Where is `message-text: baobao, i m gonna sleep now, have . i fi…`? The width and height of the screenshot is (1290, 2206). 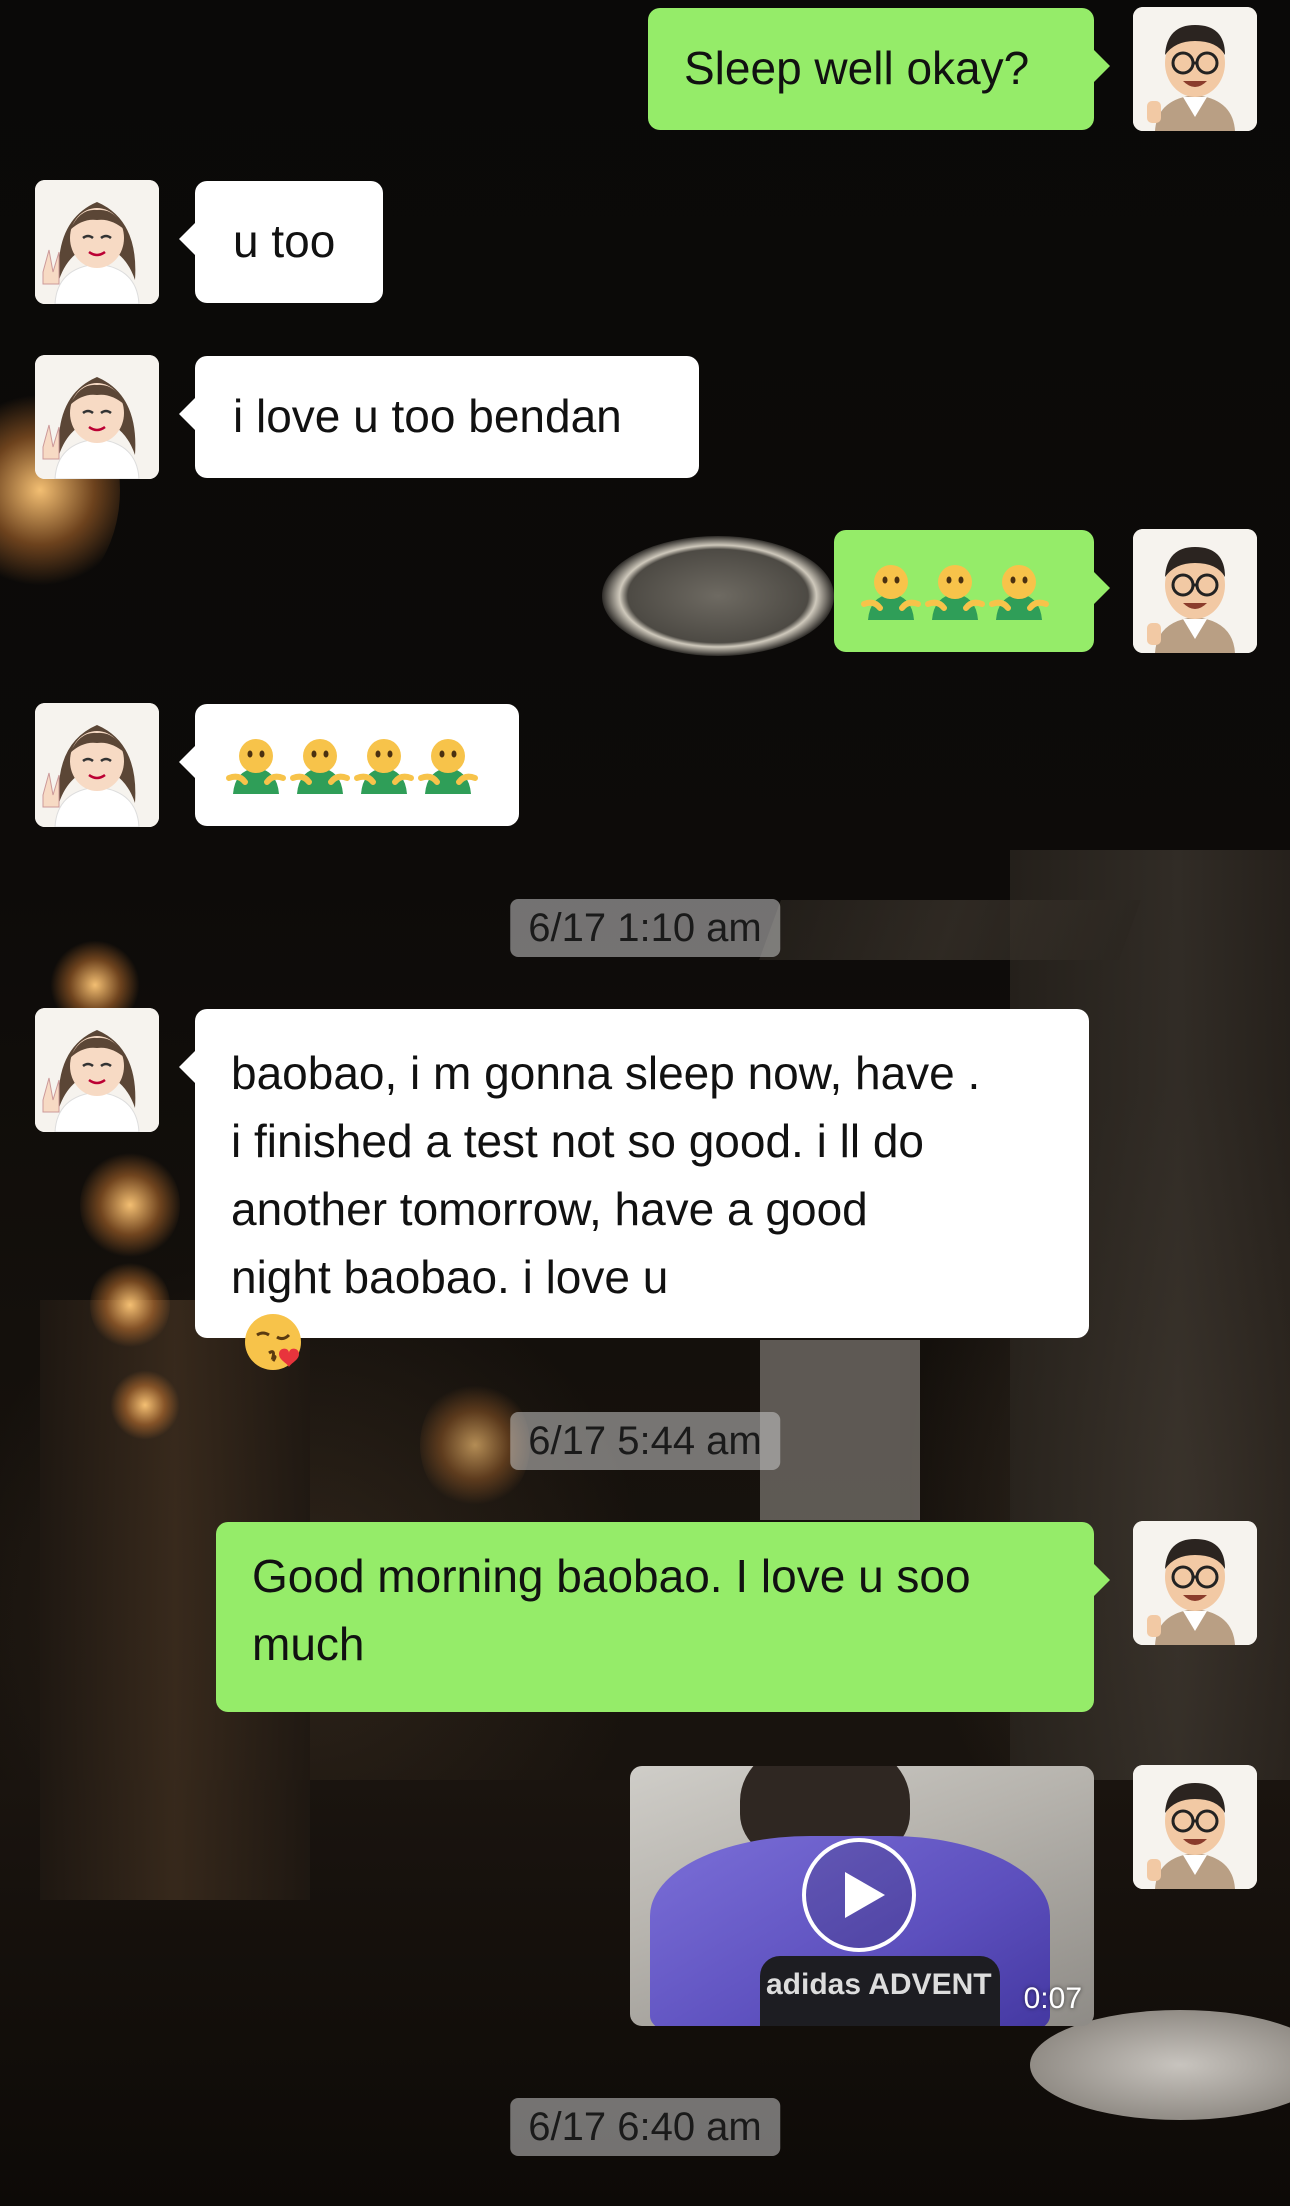
message-text: baobao, i m gonna sleep now, have . i fi… is located at coordinates (606, 1175).